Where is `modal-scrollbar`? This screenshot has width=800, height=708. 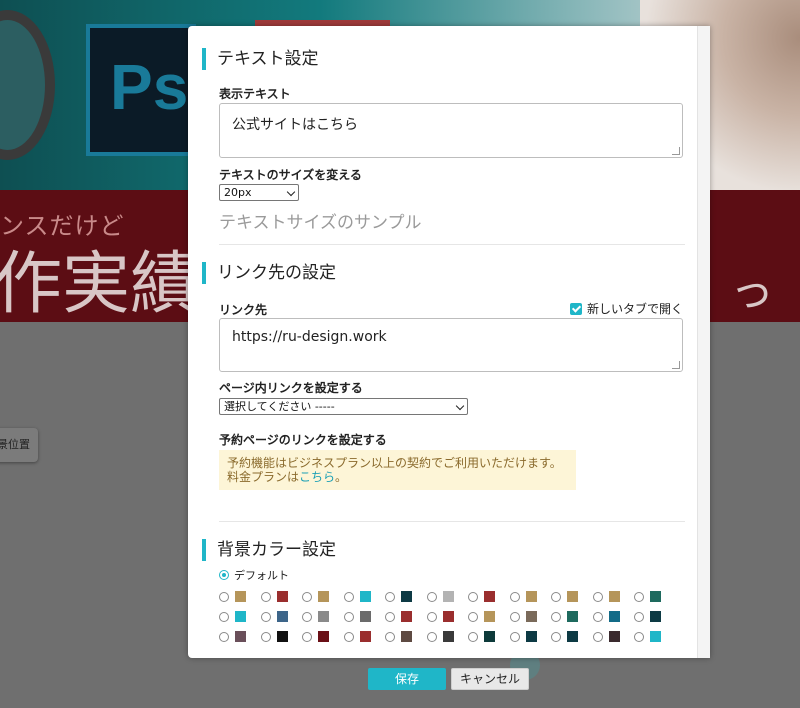
modal-scrollbar is located at coordinates (703, 342).